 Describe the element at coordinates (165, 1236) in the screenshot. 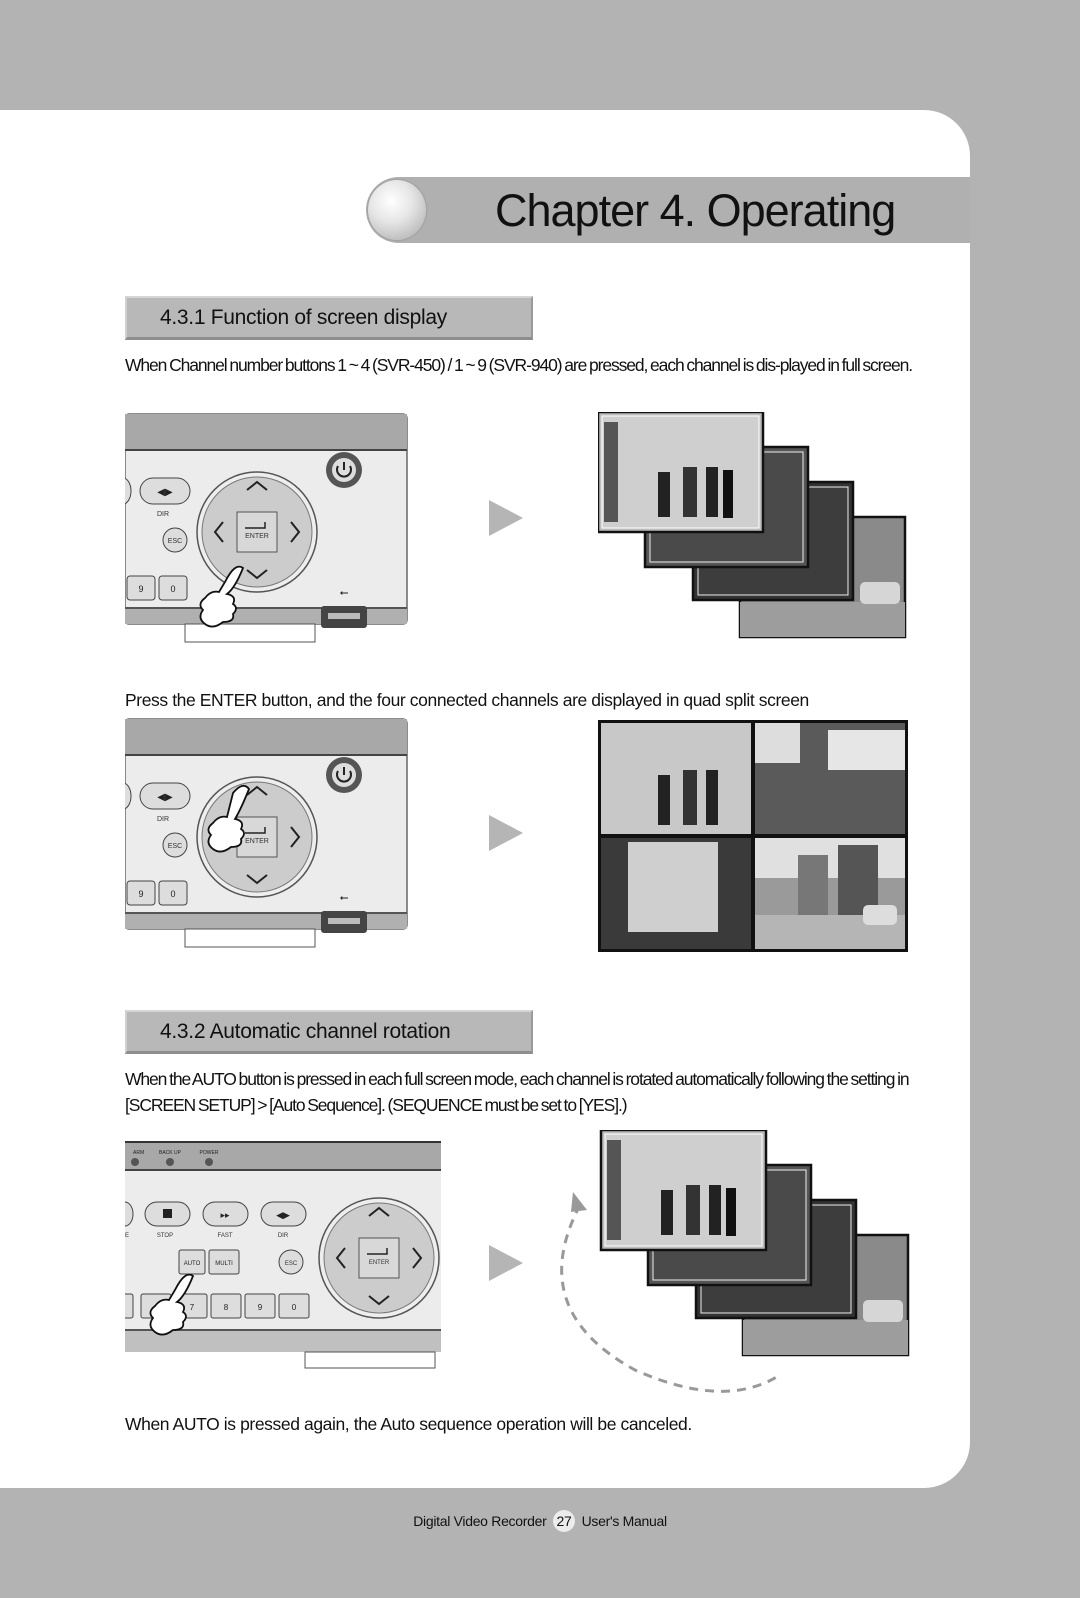

I see `svg-text: STOP` at that location.